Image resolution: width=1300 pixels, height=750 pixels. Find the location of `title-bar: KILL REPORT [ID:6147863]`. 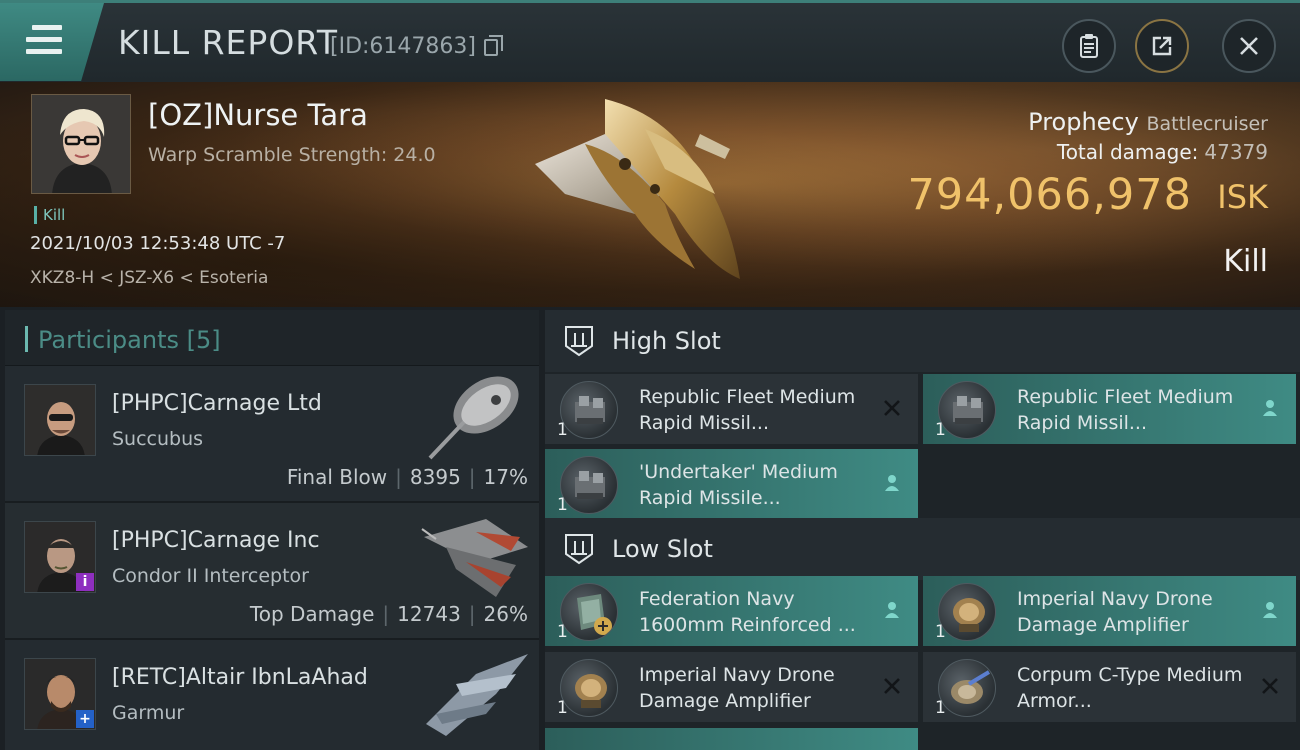

title-bar: KILL REPORT [ID:6147863] is located at coordinates (650, 41).